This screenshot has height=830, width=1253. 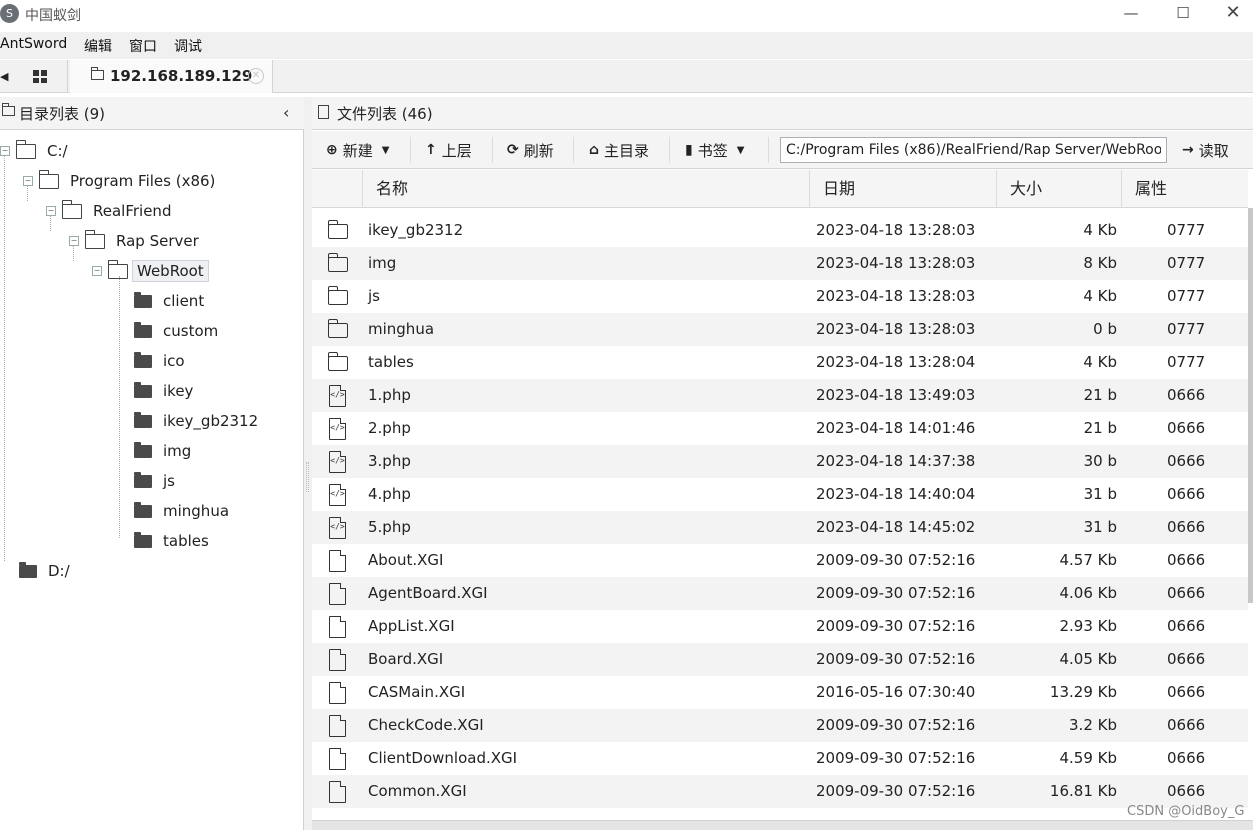 I want to click on table-row: </> 5.php 2023-04-18 14:45:02 31 b 0666, so click(x=780, y=527).